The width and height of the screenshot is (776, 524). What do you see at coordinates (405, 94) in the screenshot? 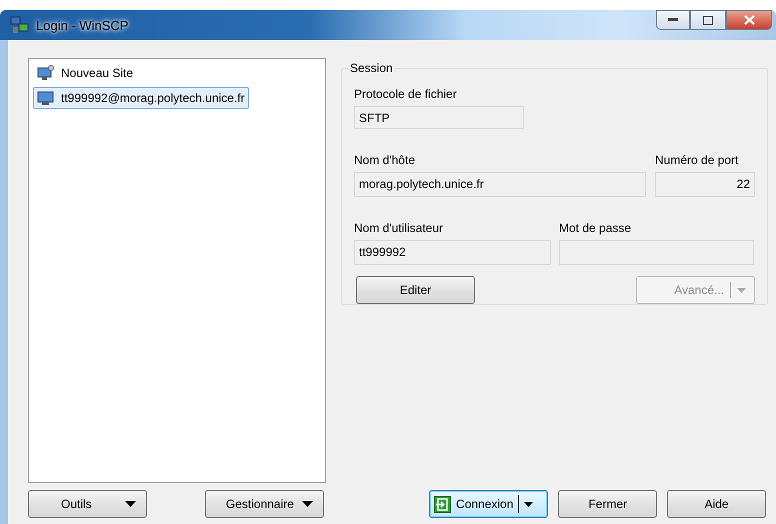
I see `field-label: Protocole de fichier` at bounding box center [405, 94].